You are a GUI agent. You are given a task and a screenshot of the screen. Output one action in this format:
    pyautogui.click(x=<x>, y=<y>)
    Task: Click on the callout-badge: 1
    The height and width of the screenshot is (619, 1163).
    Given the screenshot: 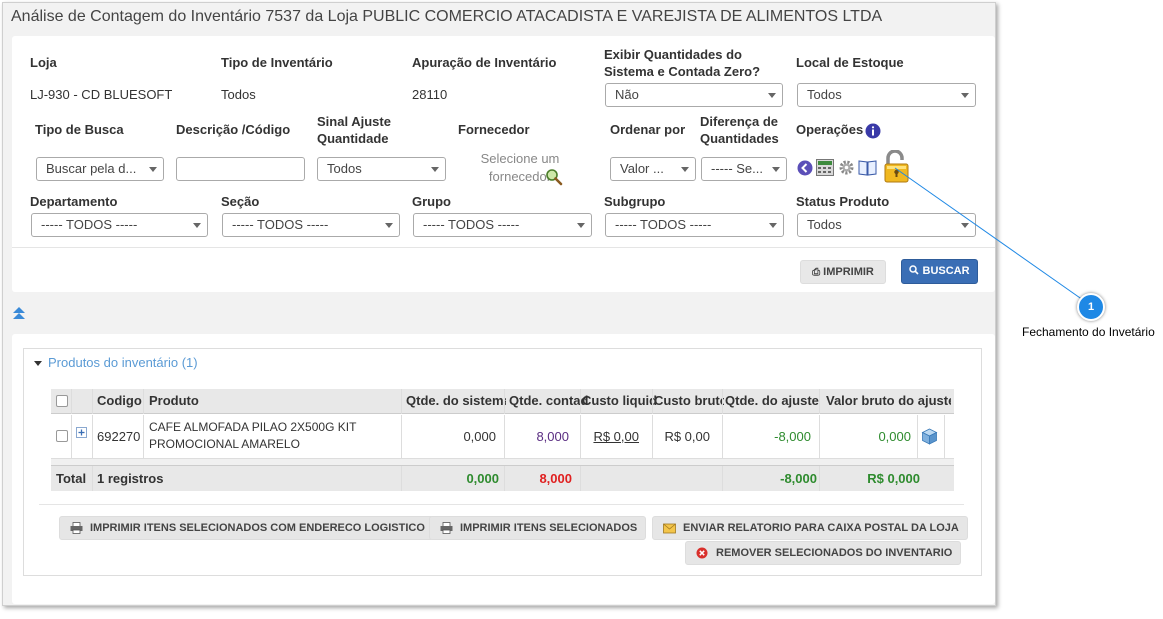 What is the action you would take?
    pyautogui.click(x=1091, y=307)
    